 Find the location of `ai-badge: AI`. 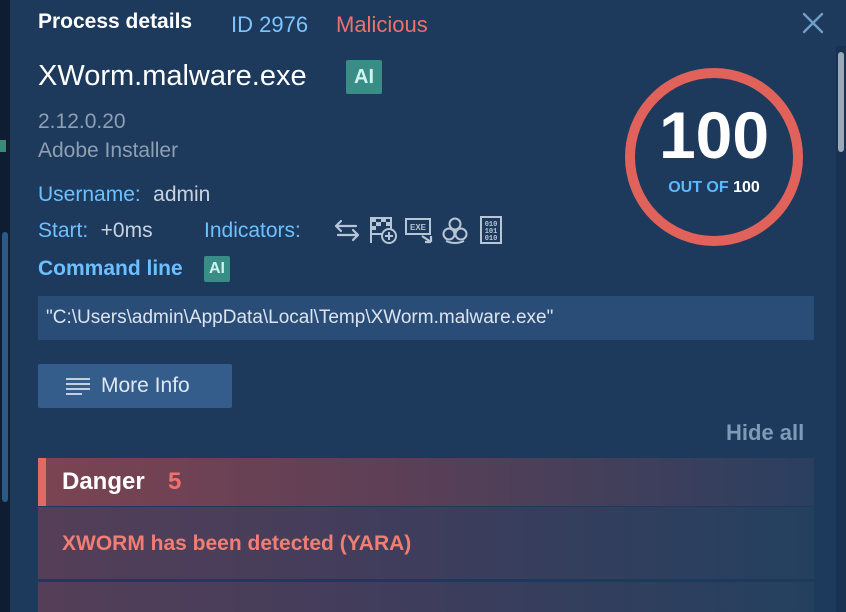

ai-badge: AI is located at coordinates (364, 77).